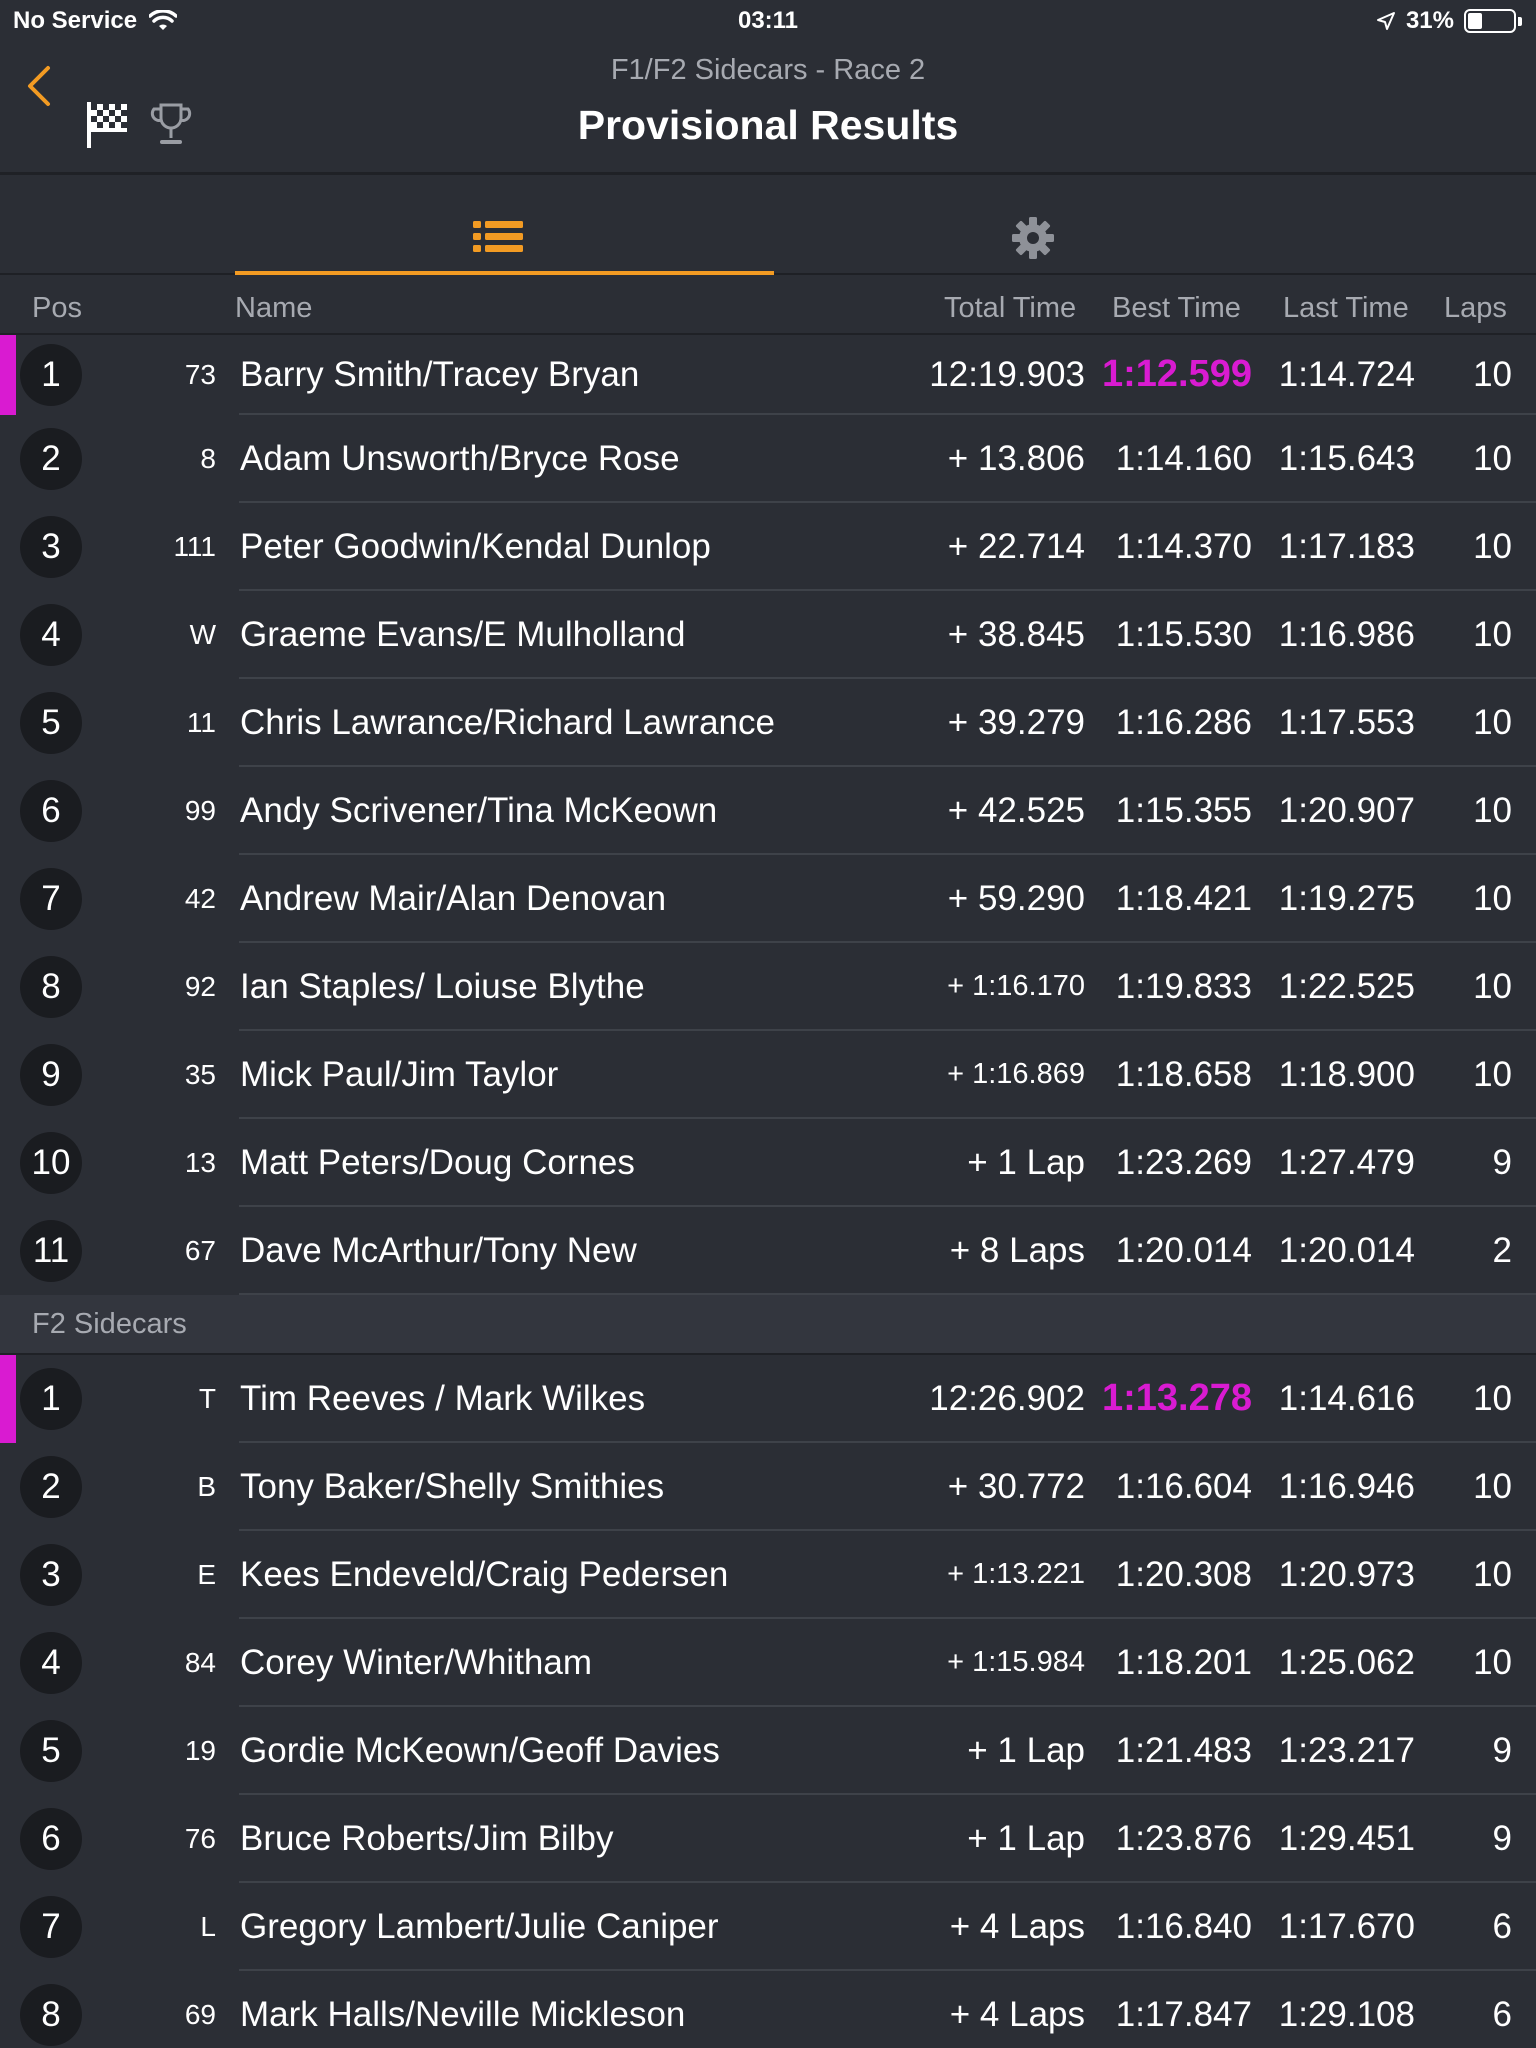  What do you see at coordinates (1010, 308) in the screenshot?
I see `col-total-time: Total Time` at bounding box center [1010, 308].